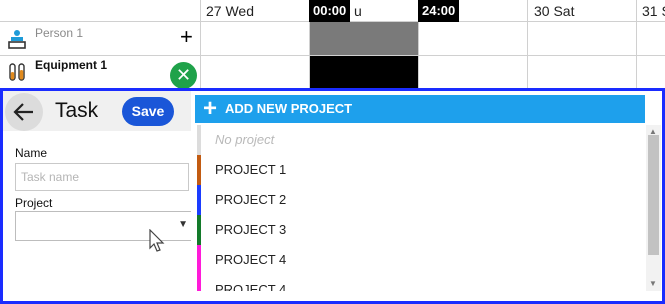  What do you see at coordinates (421, 170) in the screenshot?
I see `project-option: PROJECT 1` at bounding box center [421, 170].